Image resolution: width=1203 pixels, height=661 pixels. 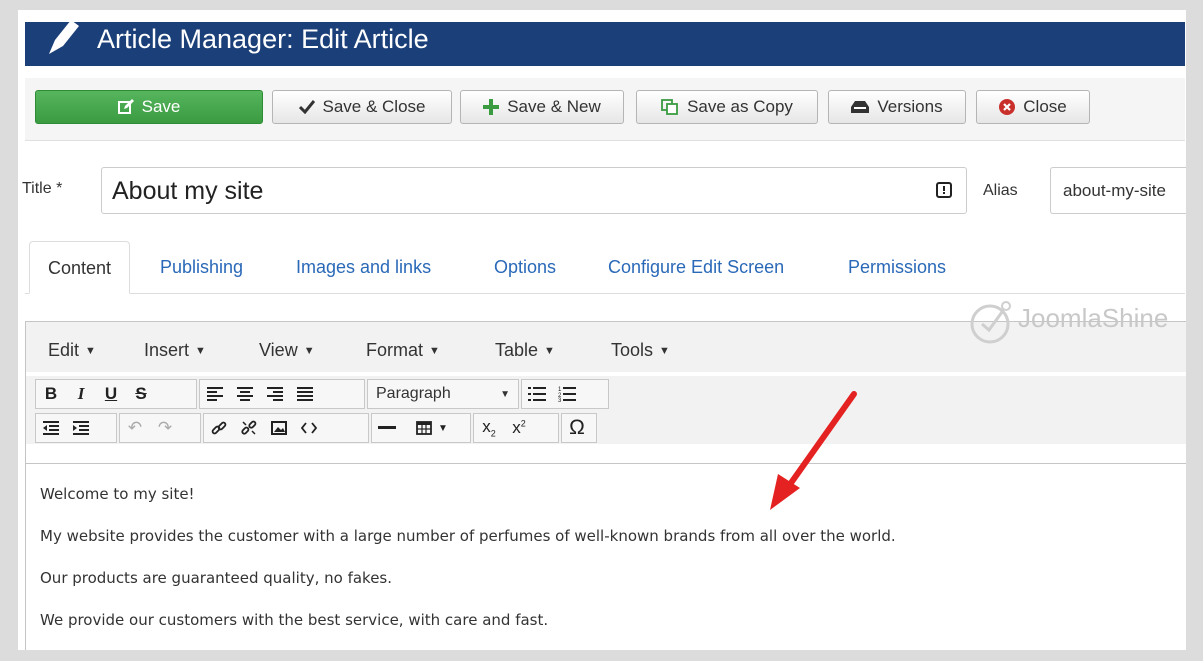 I want to click on unlink-icon, so click(x=249, y=428).